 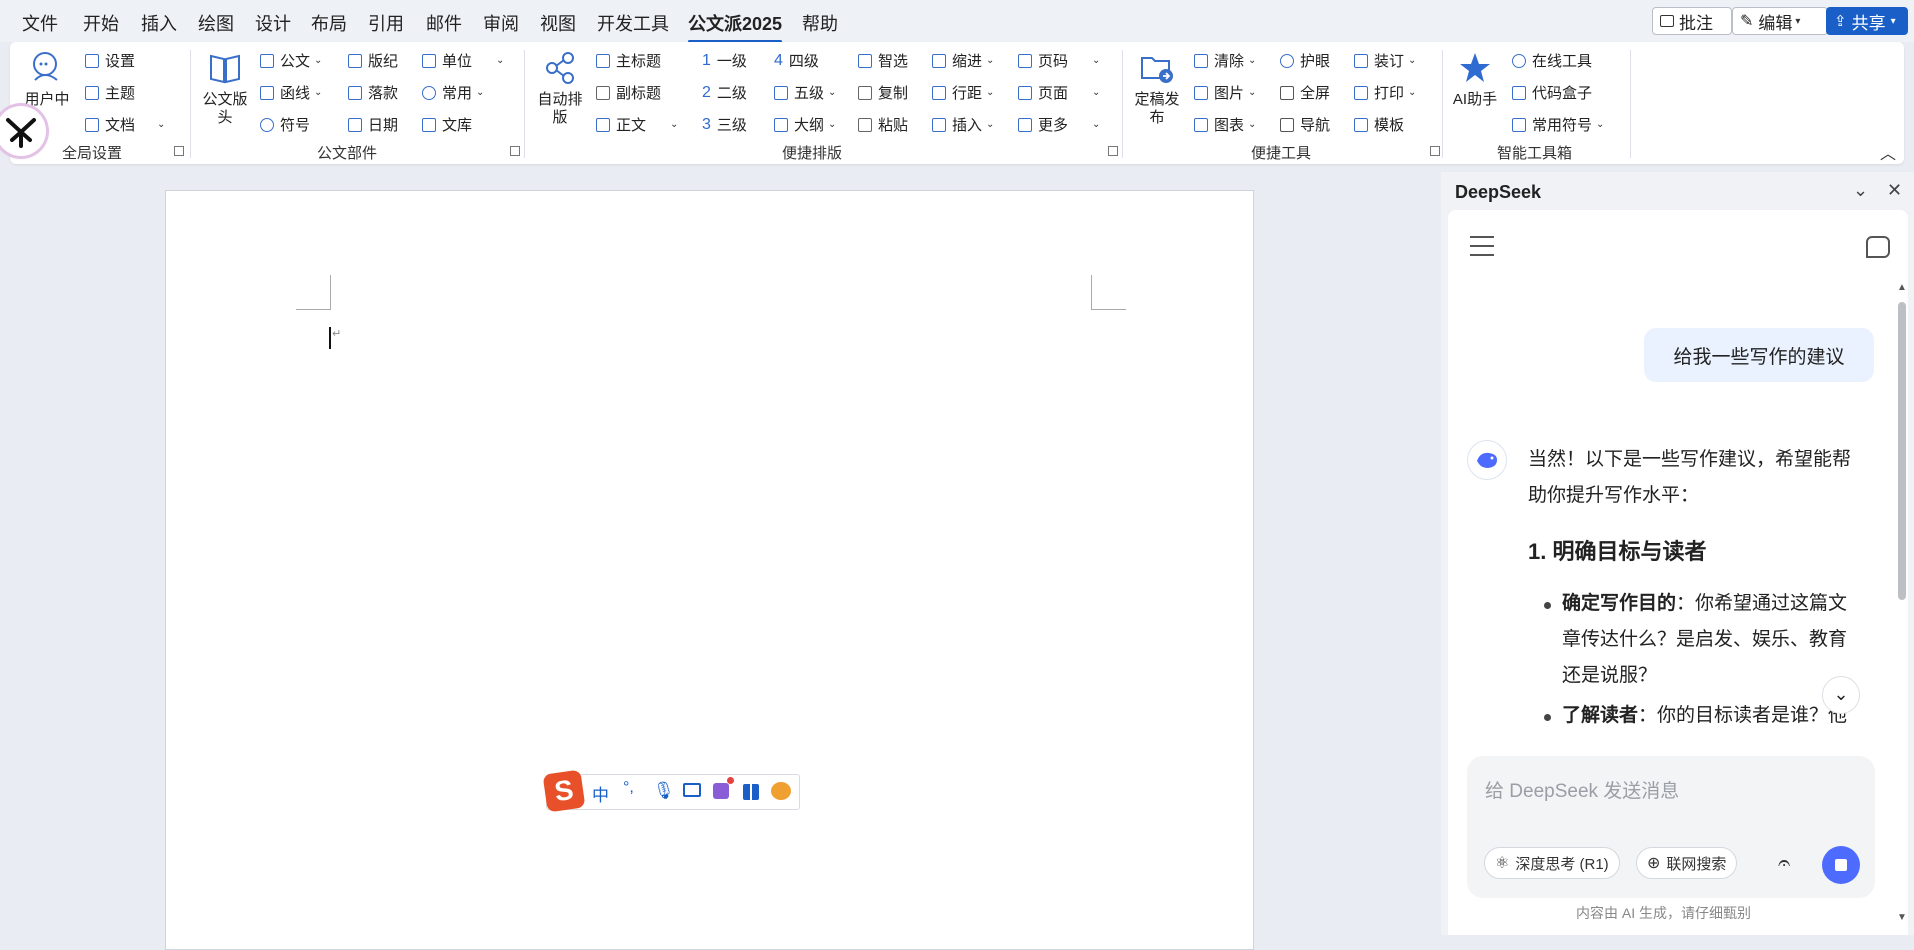 I want to click on copy-button: 复制, so click(x=883, y=92).